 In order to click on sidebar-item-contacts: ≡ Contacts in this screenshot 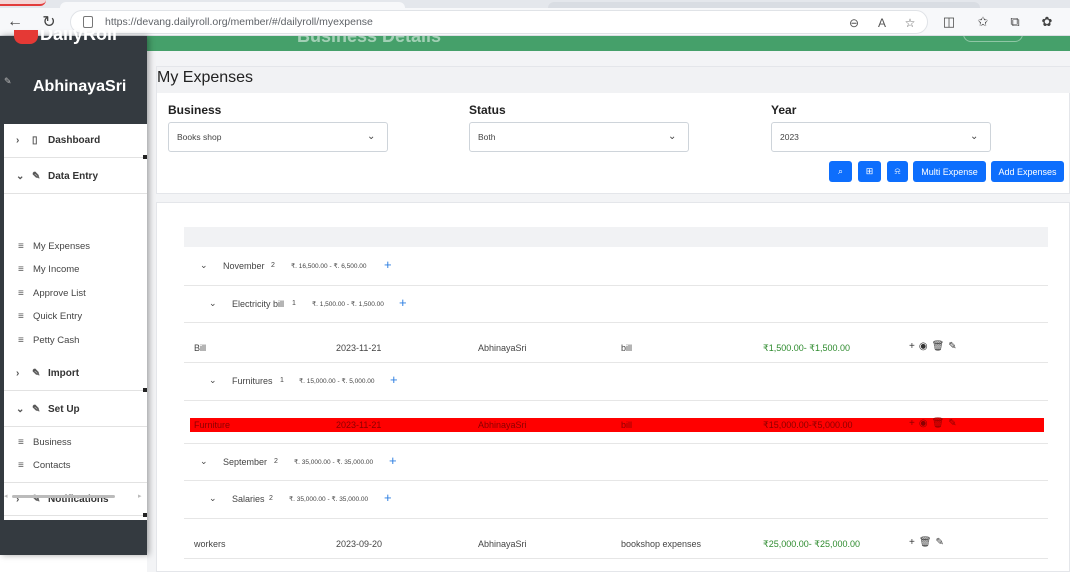, I will do `click(75, 465)`.